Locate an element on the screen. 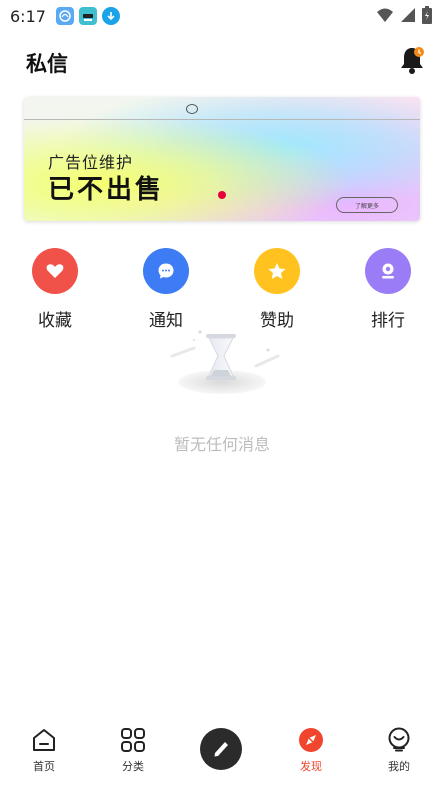 The height and width of the screenshot is (789, 444). download-icon is located at coordinates (110, 16).